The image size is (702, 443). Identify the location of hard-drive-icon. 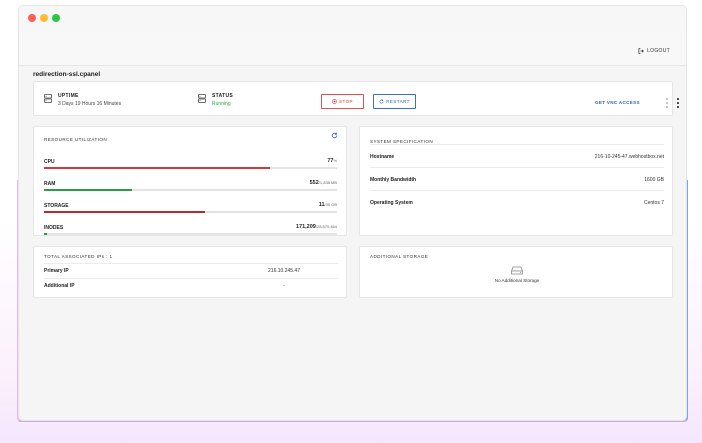
(517, 270).